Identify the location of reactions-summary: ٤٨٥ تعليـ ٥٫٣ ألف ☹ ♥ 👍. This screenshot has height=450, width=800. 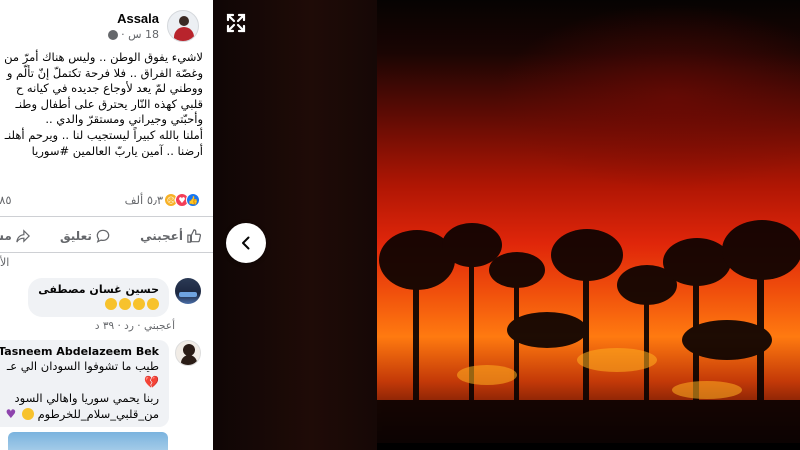
(100, 200).